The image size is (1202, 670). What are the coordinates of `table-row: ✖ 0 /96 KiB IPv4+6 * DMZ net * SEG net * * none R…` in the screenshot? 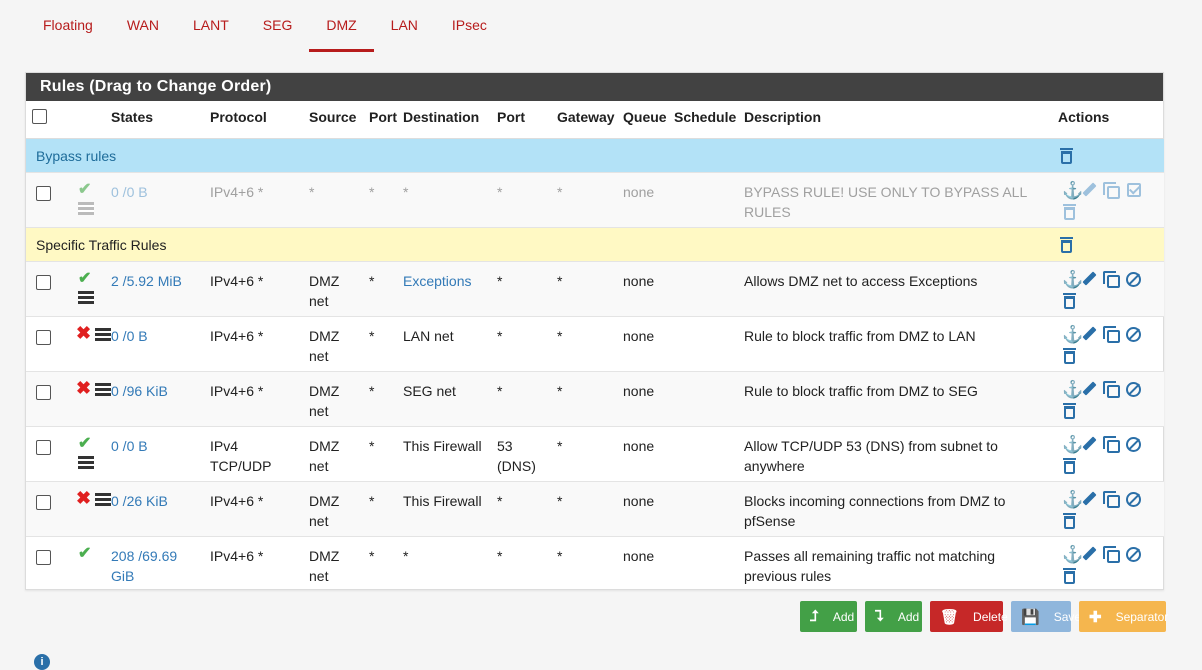 It's located at (595, 398).